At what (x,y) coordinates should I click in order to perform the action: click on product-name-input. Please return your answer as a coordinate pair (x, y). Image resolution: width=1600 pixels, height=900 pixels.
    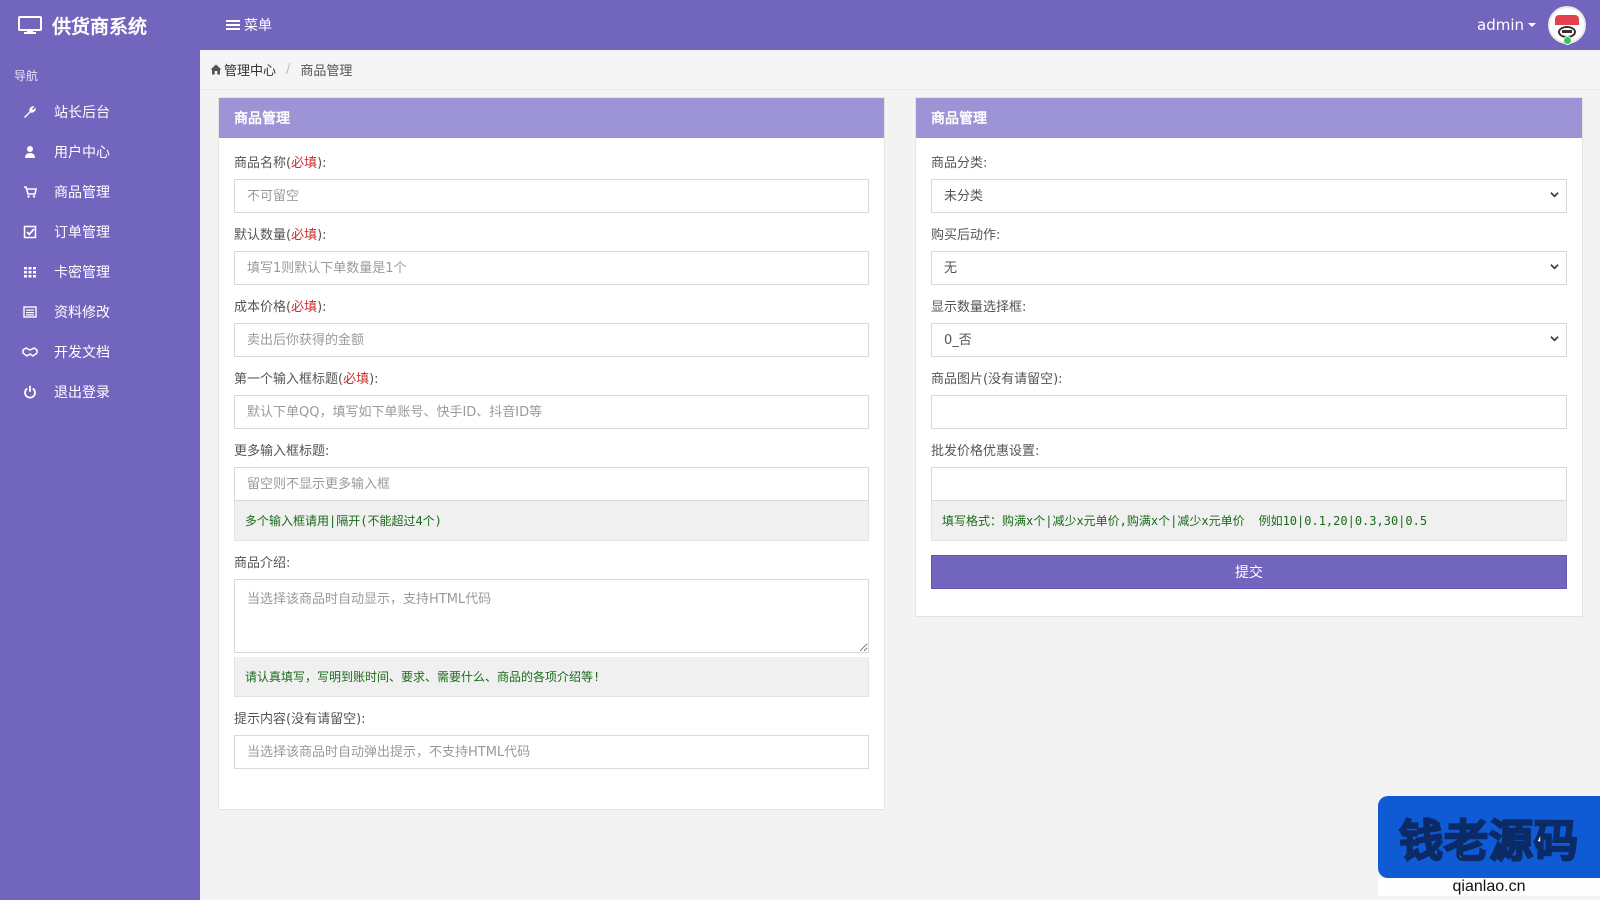
    Looking at the image, I should click on (551, 196).